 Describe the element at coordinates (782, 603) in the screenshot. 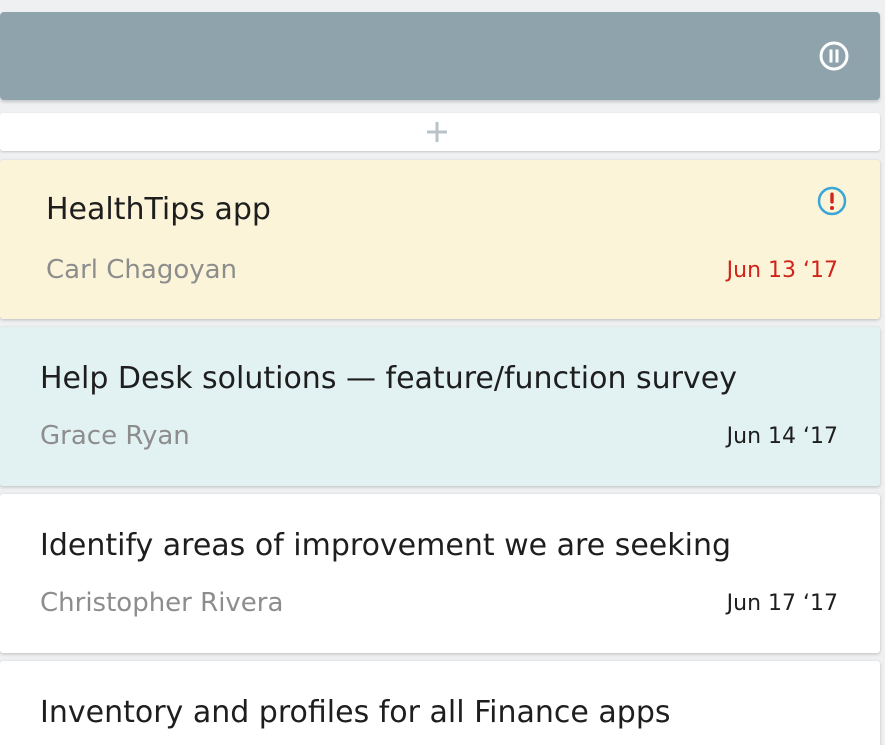

I see `card-due-date: Jun 17 ‘17` at that location.